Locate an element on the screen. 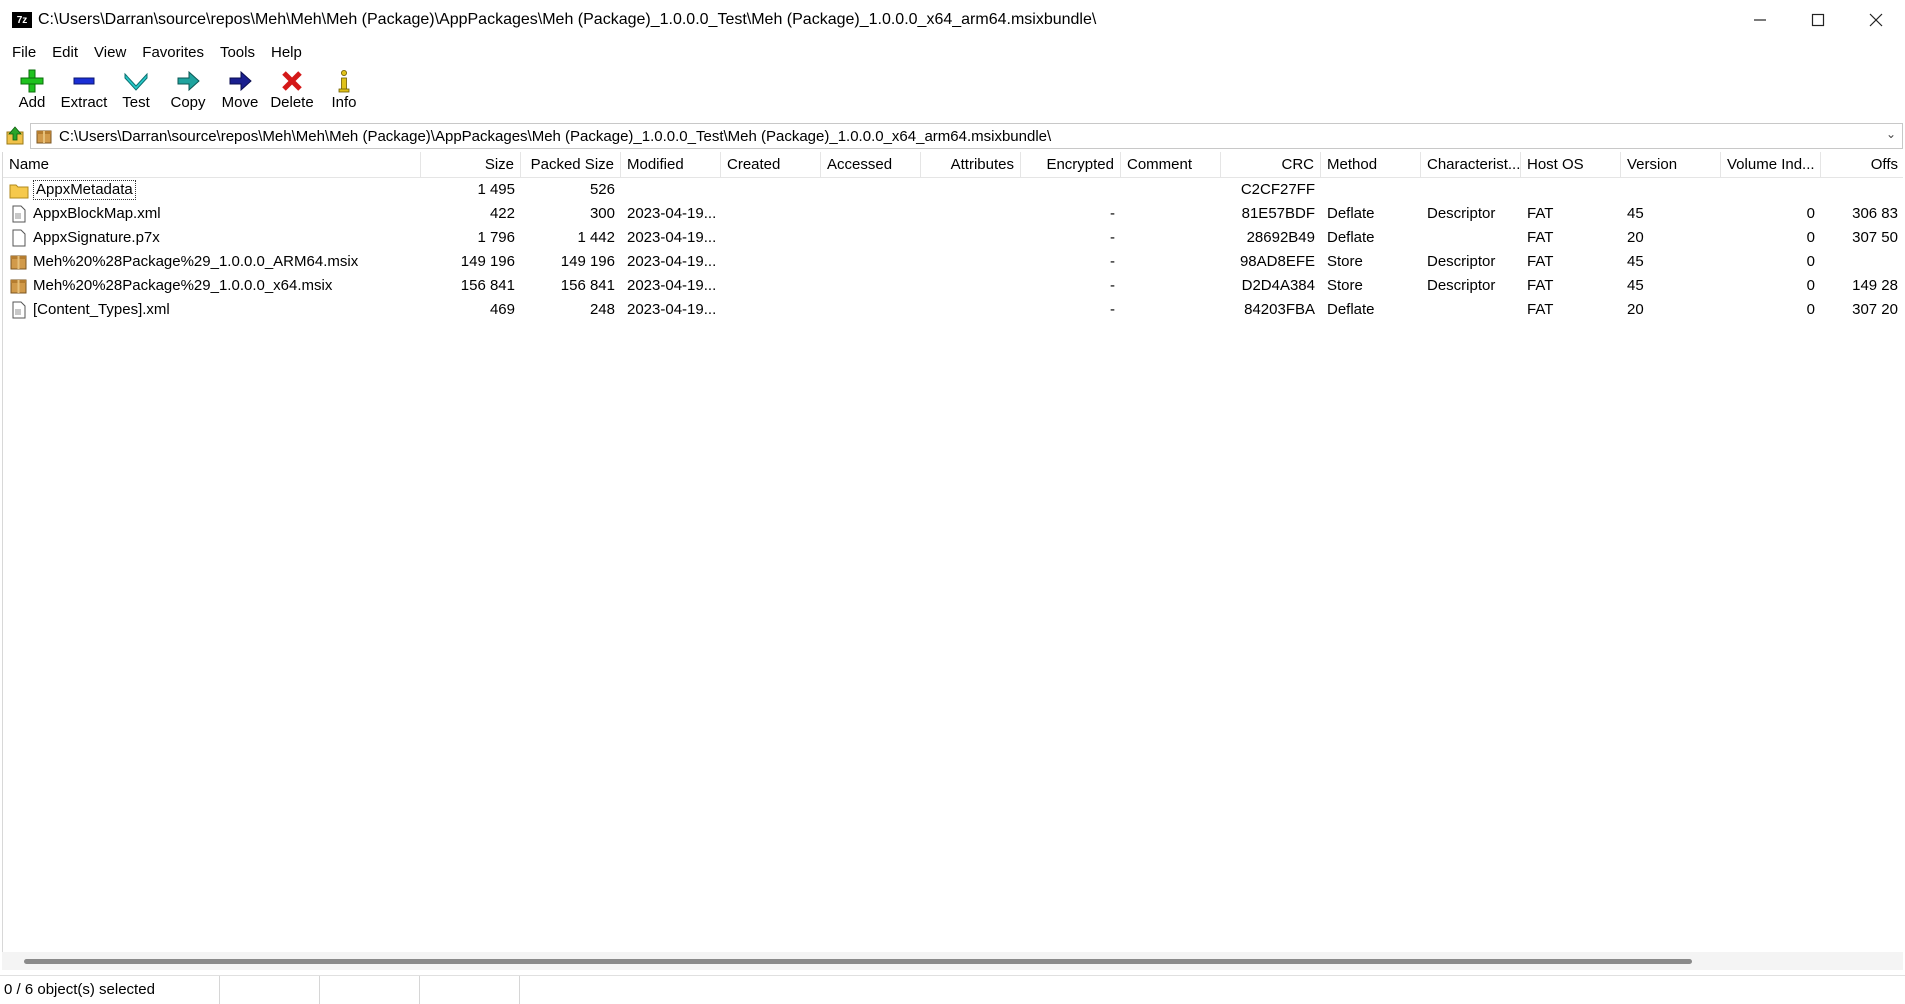 This screenshot has width=1905, height=1004. extract-button: Extract is located at coordinates (84, 92).